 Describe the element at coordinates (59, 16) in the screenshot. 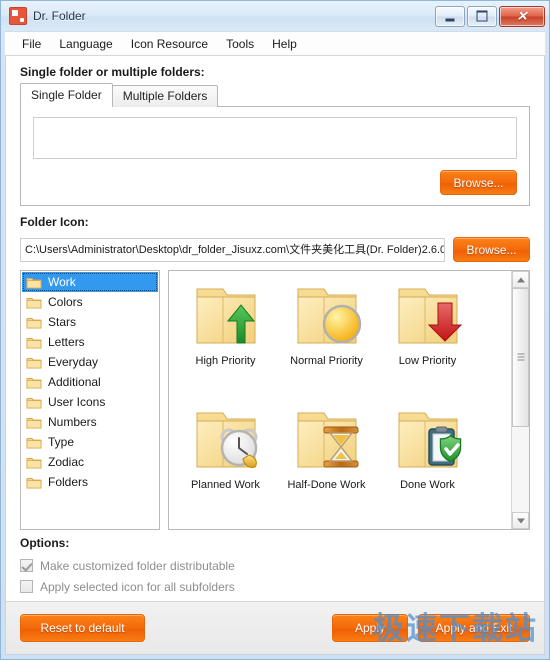

I see `window-title: Dr. Folder` at that location.